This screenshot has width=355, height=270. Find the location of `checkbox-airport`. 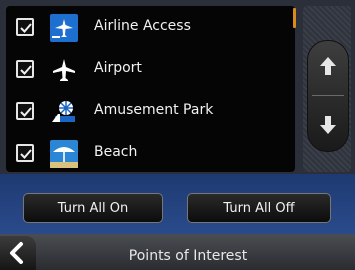

checkbox-airport is located at coordinates (25, 69).